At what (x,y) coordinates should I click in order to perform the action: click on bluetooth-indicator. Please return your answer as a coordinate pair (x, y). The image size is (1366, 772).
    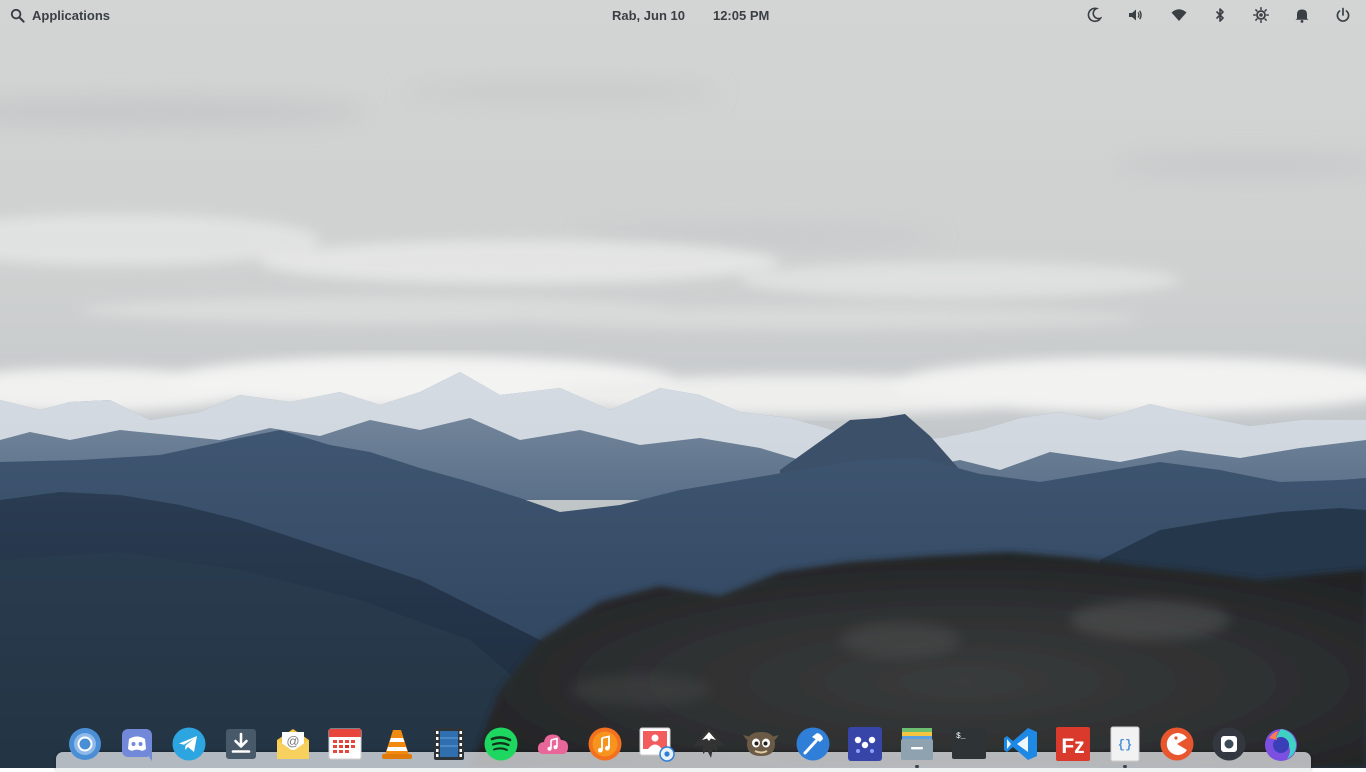
    Looking at the image, I should click on (1220, 15).